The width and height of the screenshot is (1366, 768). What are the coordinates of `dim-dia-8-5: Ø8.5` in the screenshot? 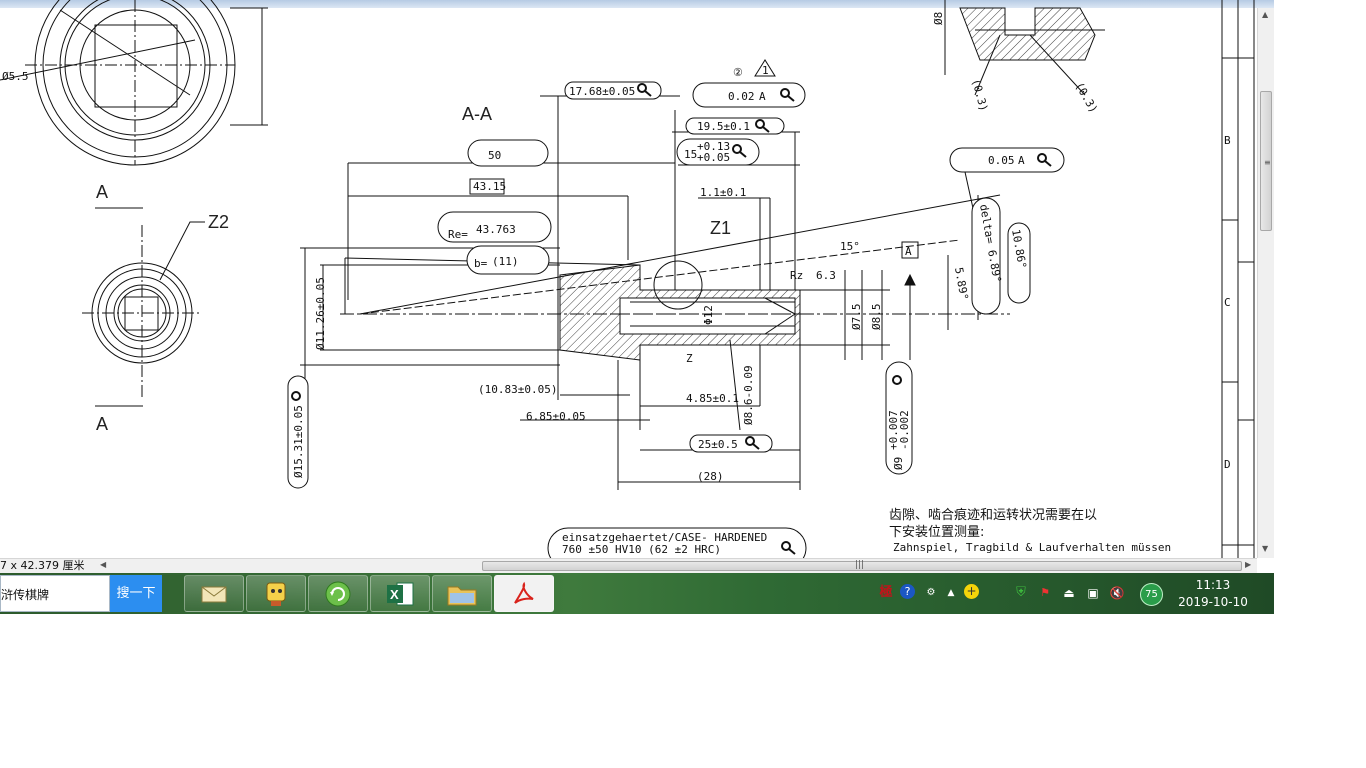 It's located at (876, 317).